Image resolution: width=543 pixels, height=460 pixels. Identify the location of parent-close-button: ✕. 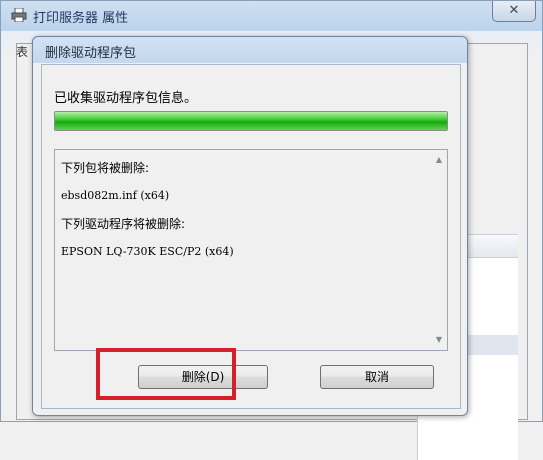
(514, 11).